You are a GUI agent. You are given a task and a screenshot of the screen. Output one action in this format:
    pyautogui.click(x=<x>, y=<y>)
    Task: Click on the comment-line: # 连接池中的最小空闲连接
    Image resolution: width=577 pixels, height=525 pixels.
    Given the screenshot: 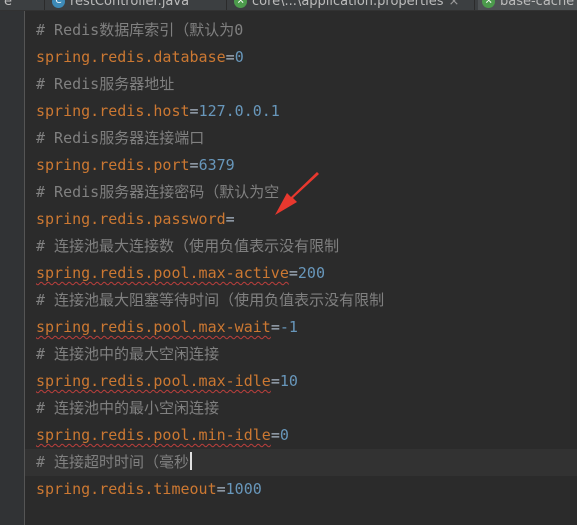 What is the action you would take?
    pyautogui.click(x=127, y=408)
    